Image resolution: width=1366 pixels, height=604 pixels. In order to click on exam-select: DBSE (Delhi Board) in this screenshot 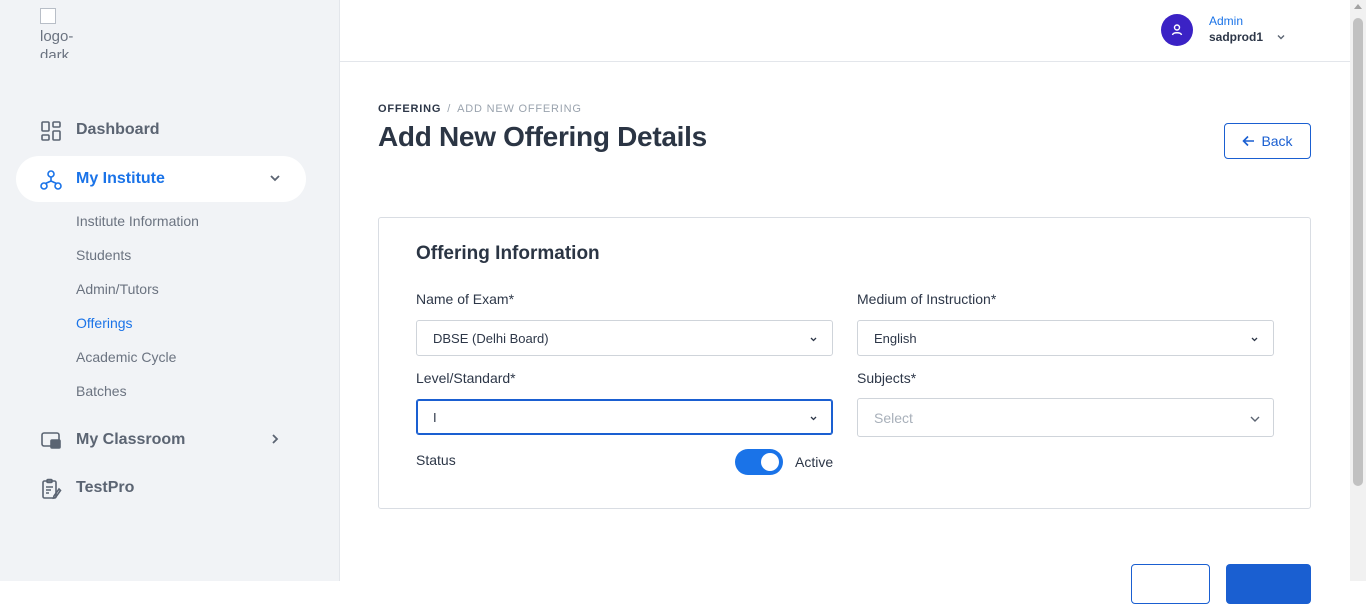, I will do `click(624, 338)`.